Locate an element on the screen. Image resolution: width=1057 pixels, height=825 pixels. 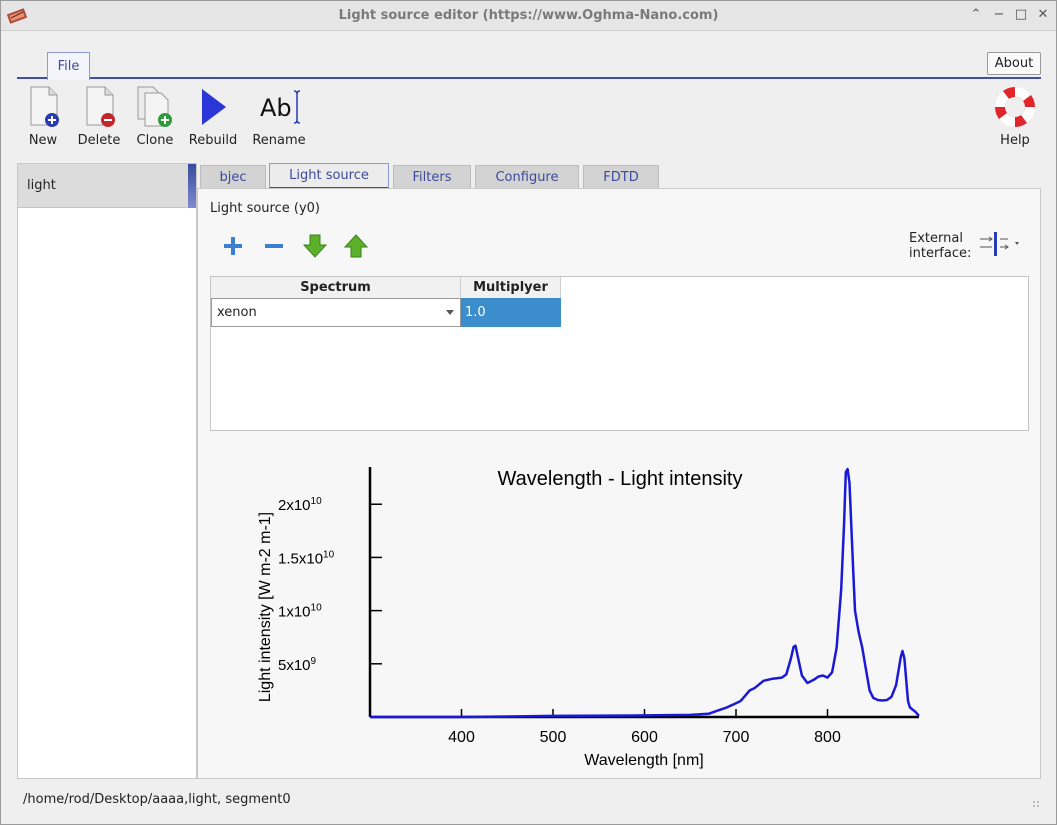
play-icon is located at coordinates (214, 107).